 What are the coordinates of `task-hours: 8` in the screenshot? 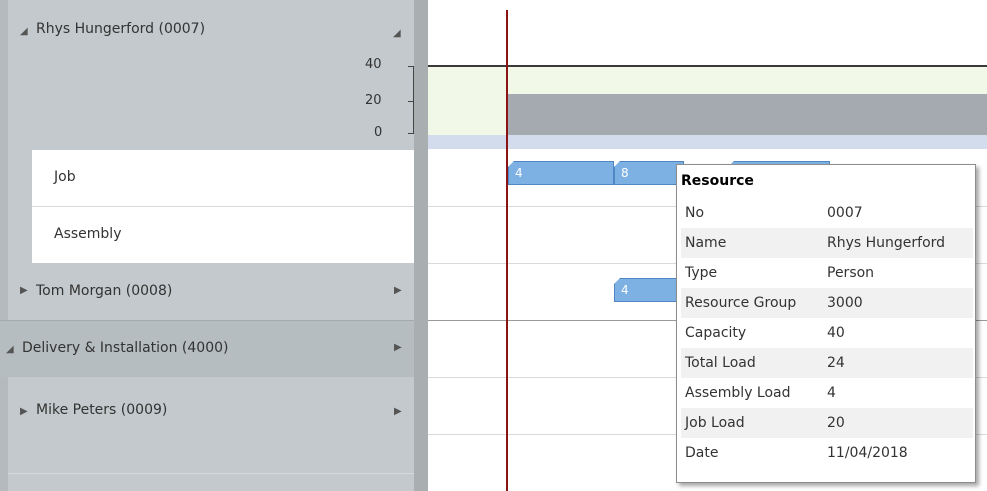 It's located at (625, 173).